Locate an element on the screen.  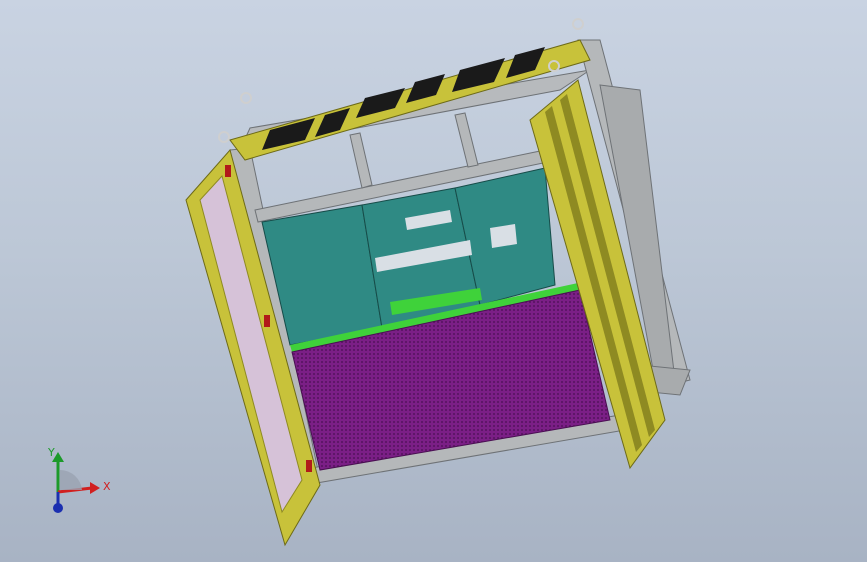
x-axis-label: X is located at coordinates (107, 486).